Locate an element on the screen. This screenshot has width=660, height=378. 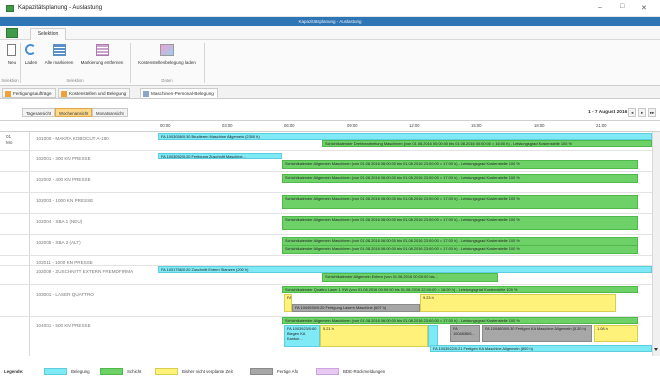
resource-label: 102003 - 1000 KN PRESSE is located at coordinates (64, 200).